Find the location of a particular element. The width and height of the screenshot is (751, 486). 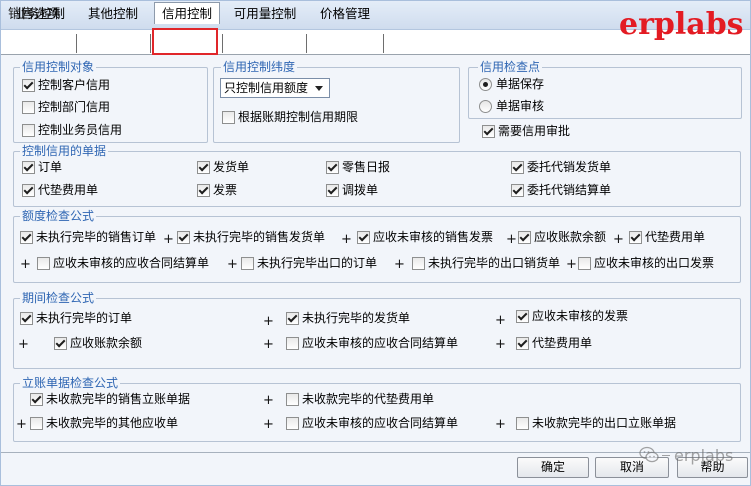

checkbox-period-unapproved-invoices: 应收未审核的发票 is located at coordinates (572, 316).